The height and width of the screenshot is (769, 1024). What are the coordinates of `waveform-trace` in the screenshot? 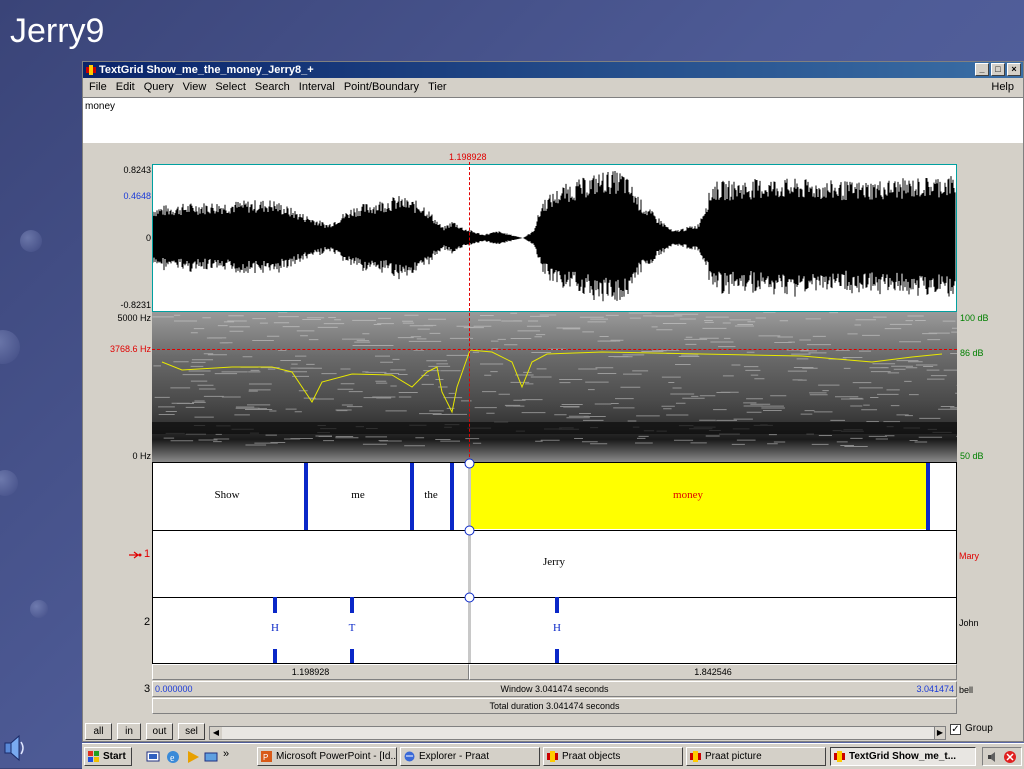 It's located at (554, 236).